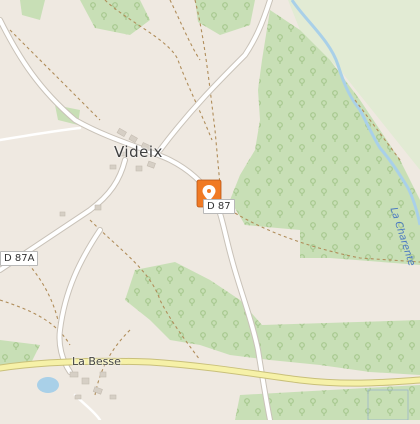 This screenshot has width=420, height=424. What do you see at coordinates (96, 361) in the screenshot?
I see `place-label-la-besse: La Besse` at bounding box center [96, 361].